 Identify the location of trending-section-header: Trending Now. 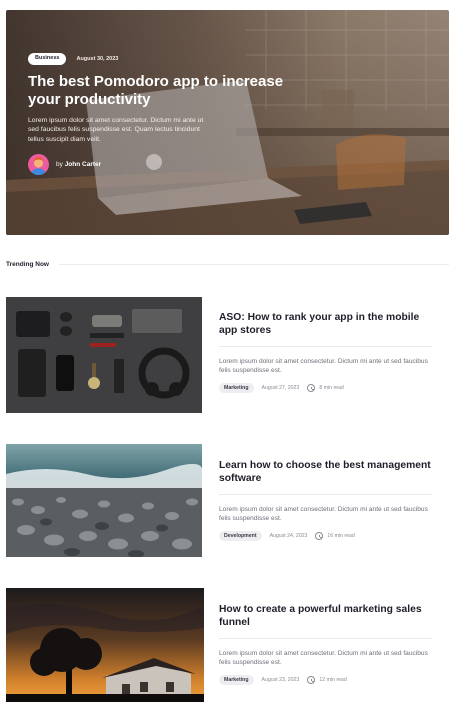
(227, 264).